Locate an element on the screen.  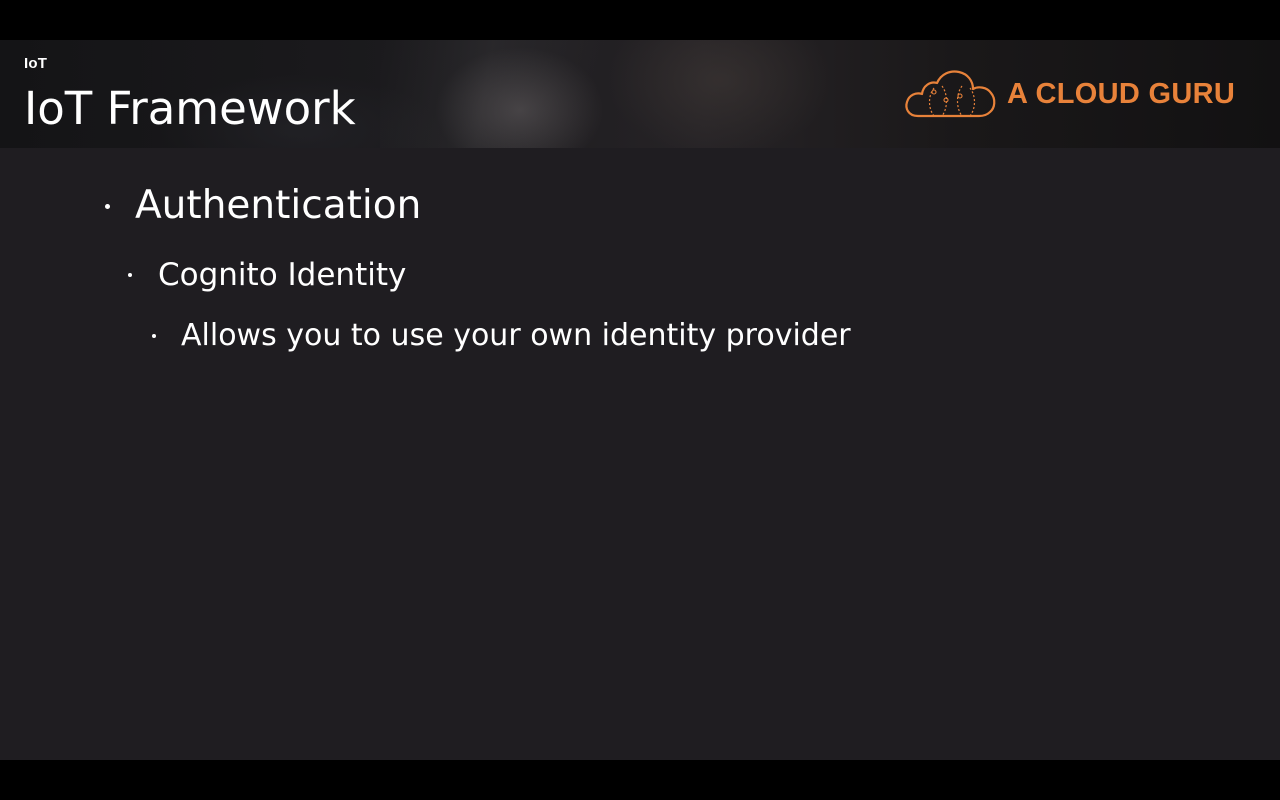
bullet-item-level-1: Authentication is located at coordinates (263, 206).